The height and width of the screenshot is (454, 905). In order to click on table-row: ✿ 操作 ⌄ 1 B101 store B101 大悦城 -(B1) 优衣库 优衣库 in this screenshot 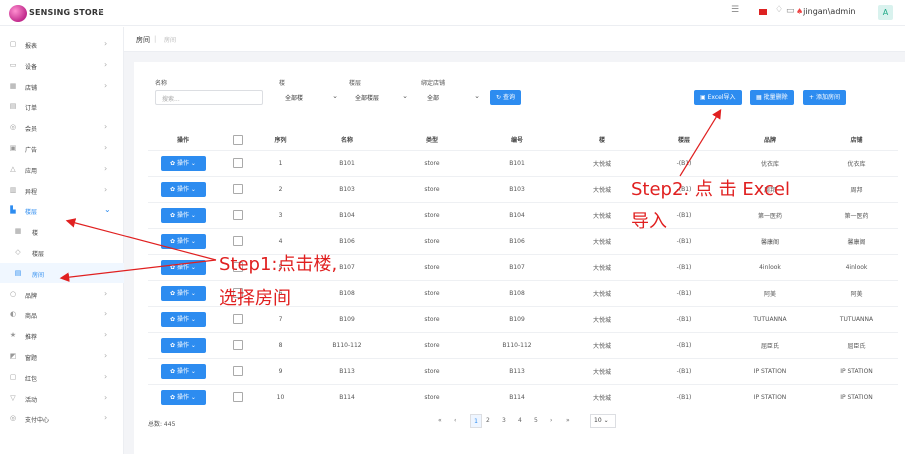, I will do `click(523, 162)`.